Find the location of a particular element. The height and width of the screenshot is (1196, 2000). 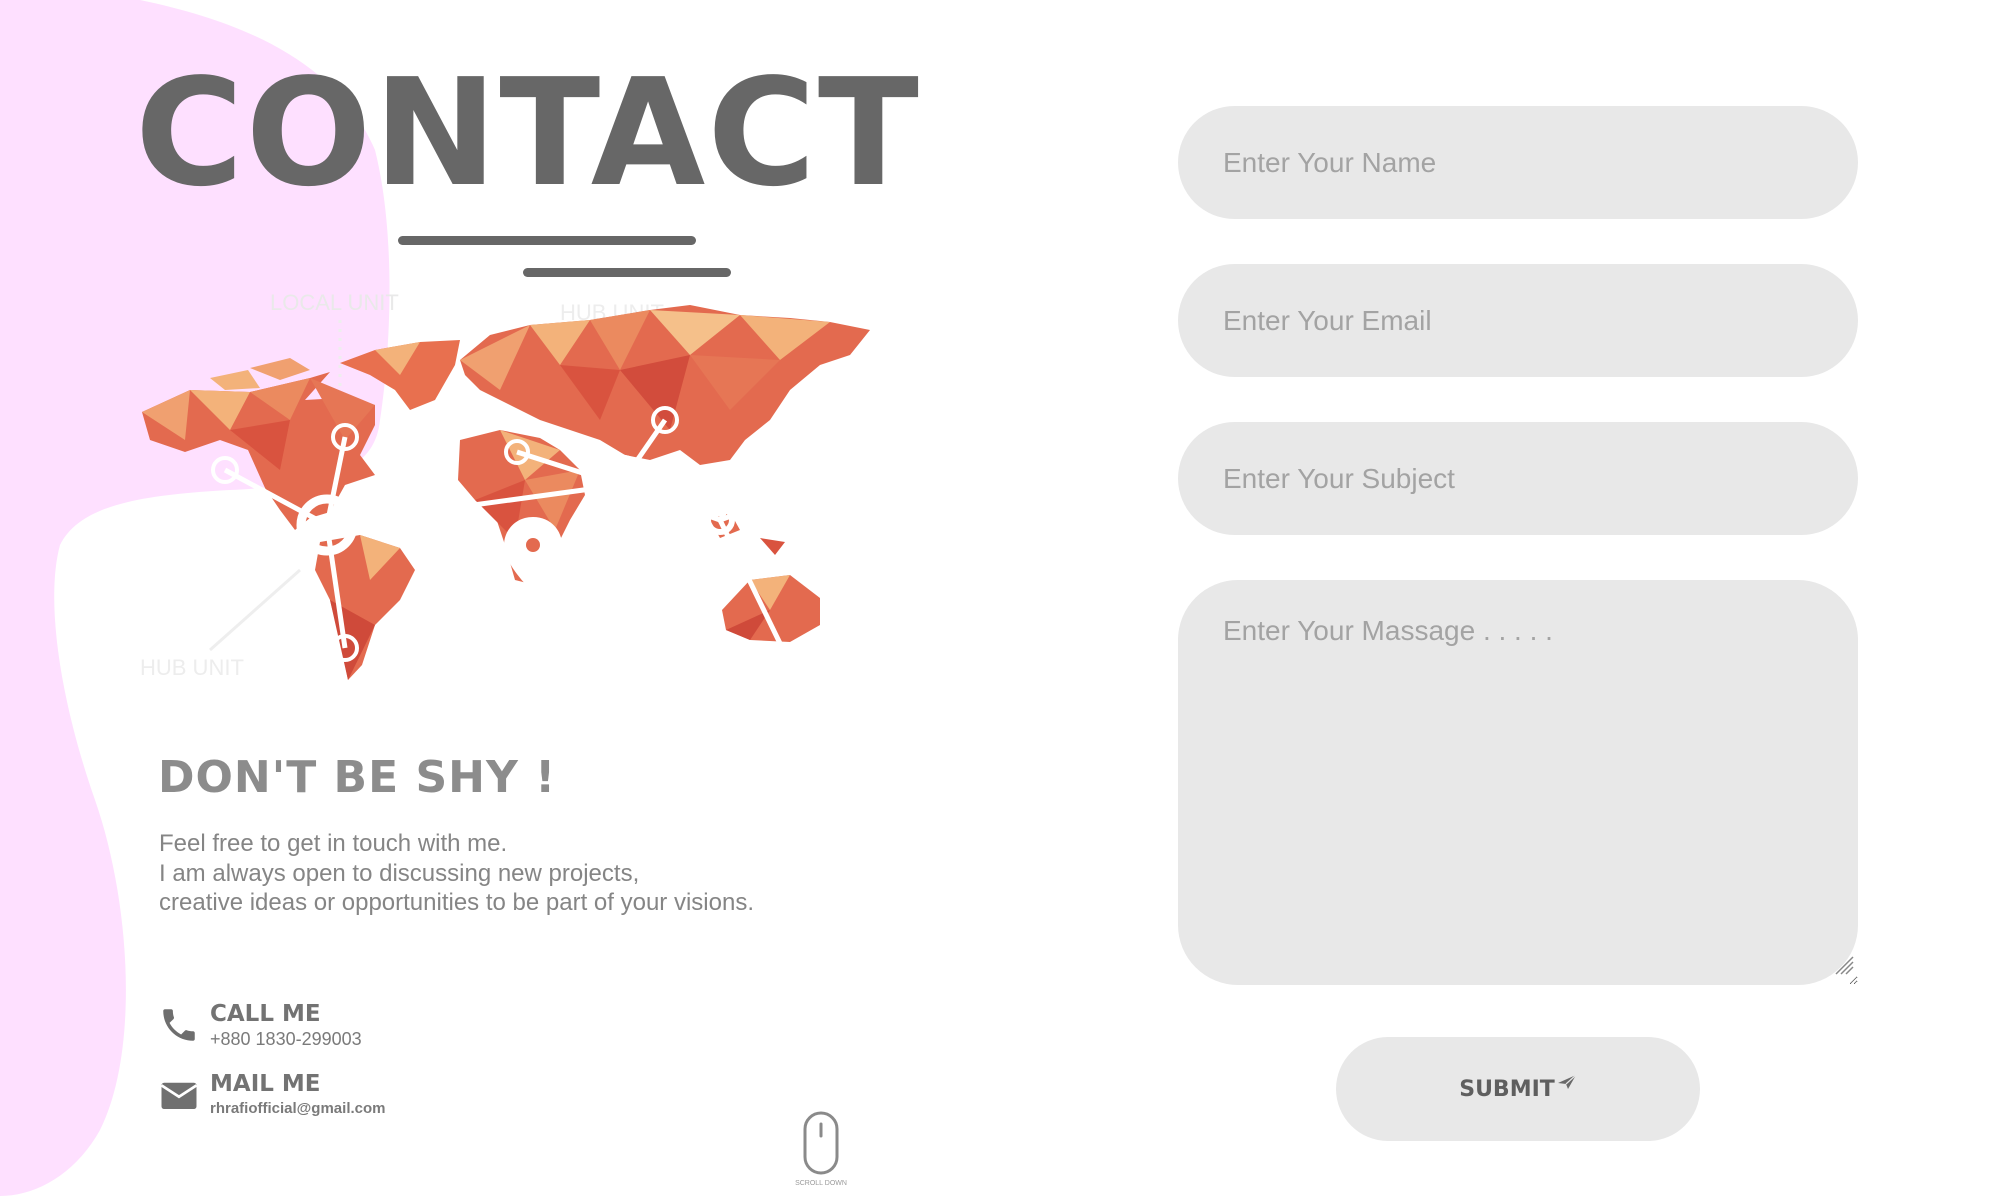

submit-button: SUBMIT is located at coordinates (1518, 1089).